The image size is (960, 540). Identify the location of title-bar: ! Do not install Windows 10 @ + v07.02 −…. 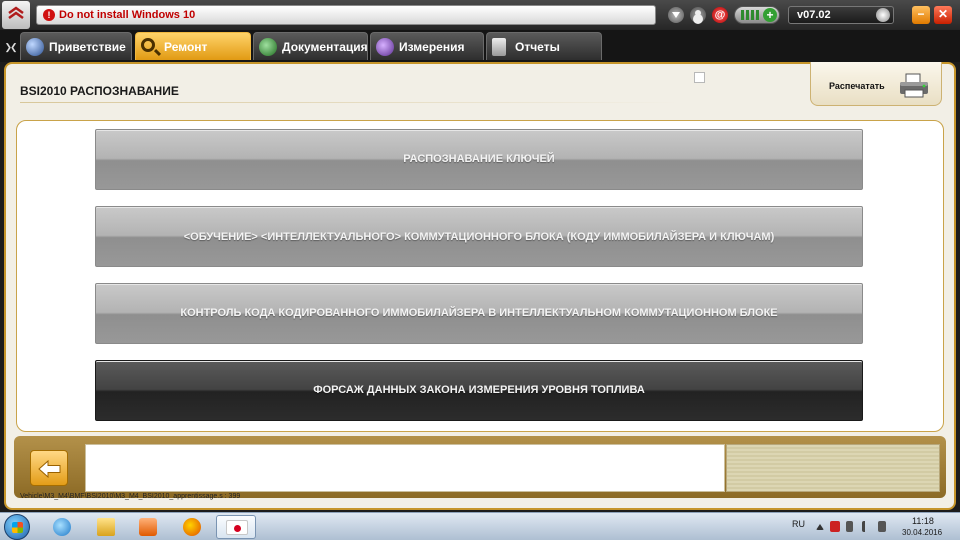
(480, 15).